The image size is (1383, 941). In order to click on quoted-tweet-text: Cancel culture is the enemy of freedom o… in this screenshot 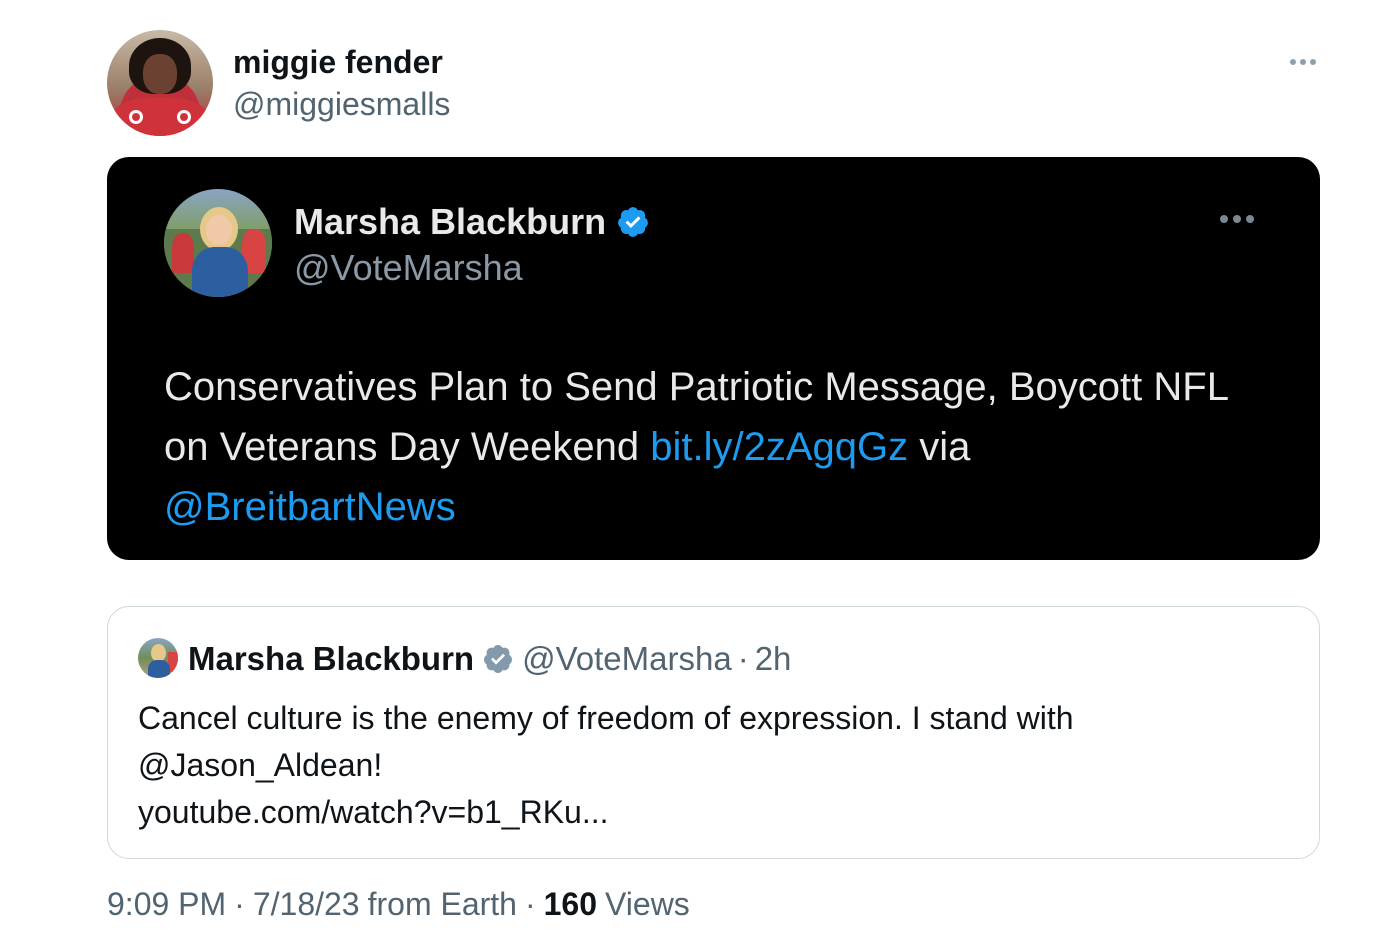, I will do `click(713, 765)`.